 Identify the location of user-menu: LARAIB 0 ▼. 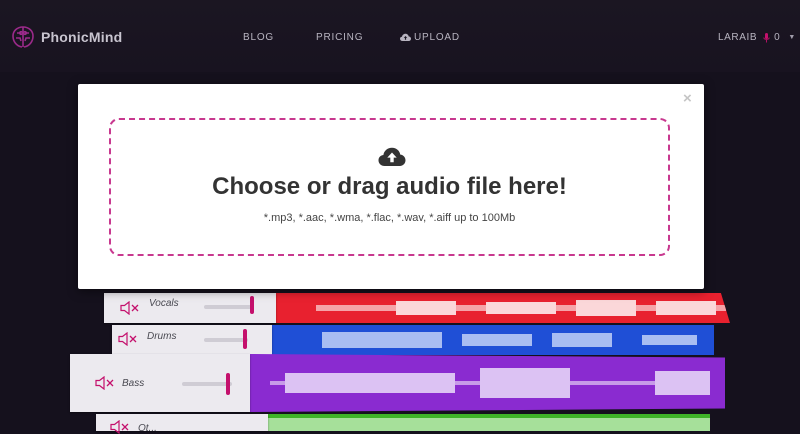
(757, 37).